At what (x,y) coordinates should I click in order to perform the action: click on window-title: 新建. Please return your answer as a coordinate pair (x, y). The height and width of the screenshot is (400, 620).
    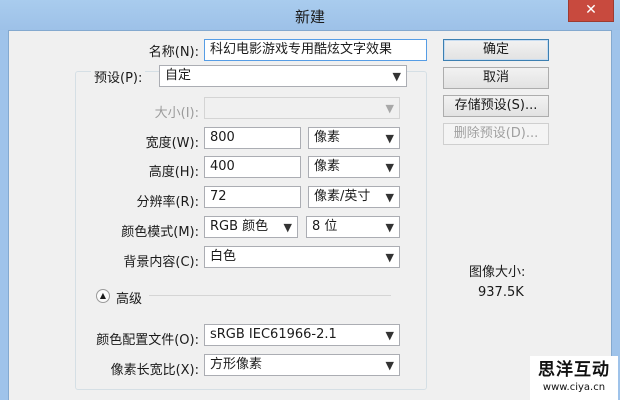
    Looking at the image, I should click on (309, 17).